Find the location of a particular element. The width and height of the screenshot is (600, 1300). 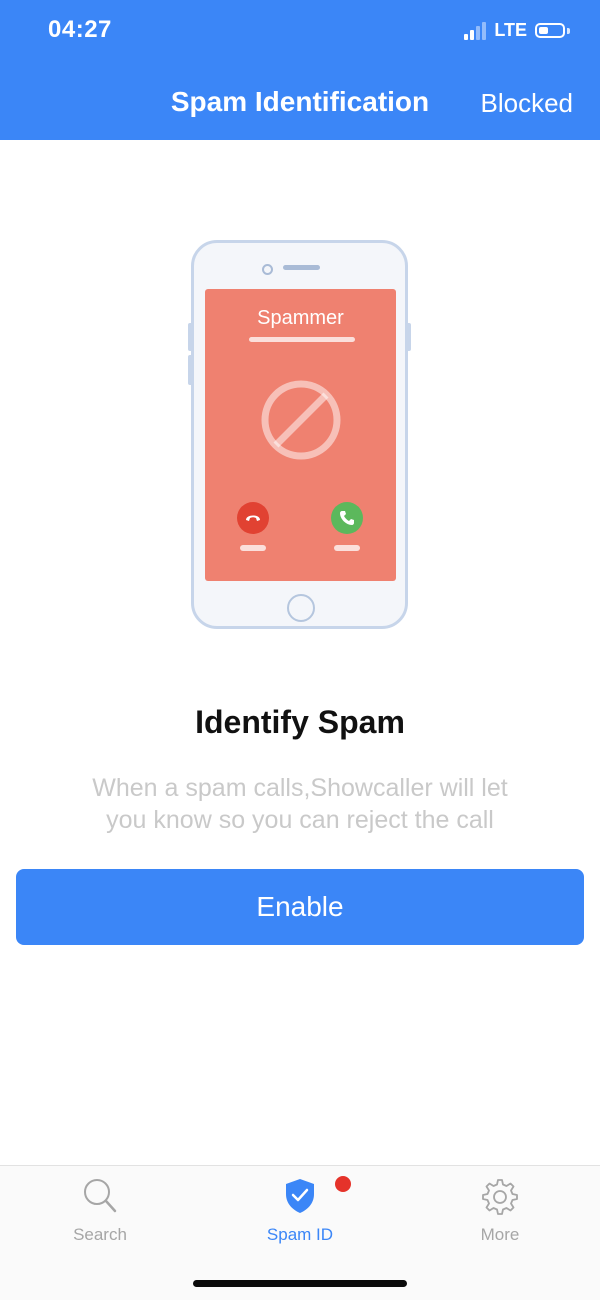

feature-title: Identify Spam is located at coordinates (300, 722).